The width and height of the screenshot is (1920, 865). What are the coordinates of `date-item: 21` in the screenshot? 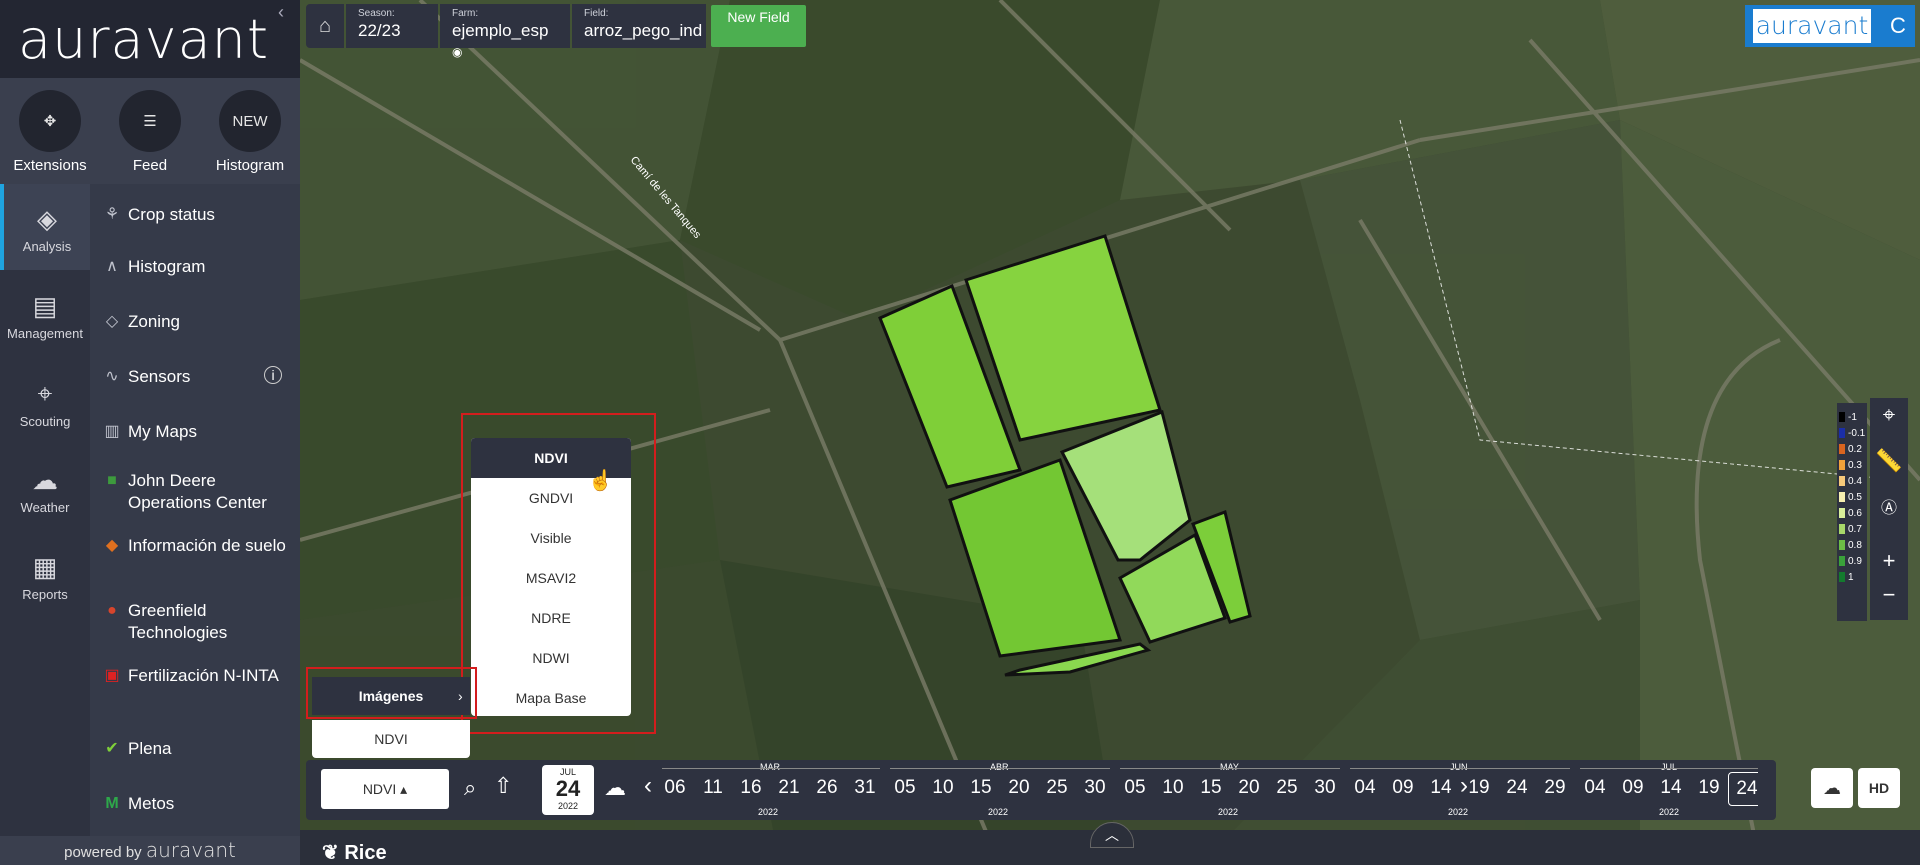 It's located at (789, 788).